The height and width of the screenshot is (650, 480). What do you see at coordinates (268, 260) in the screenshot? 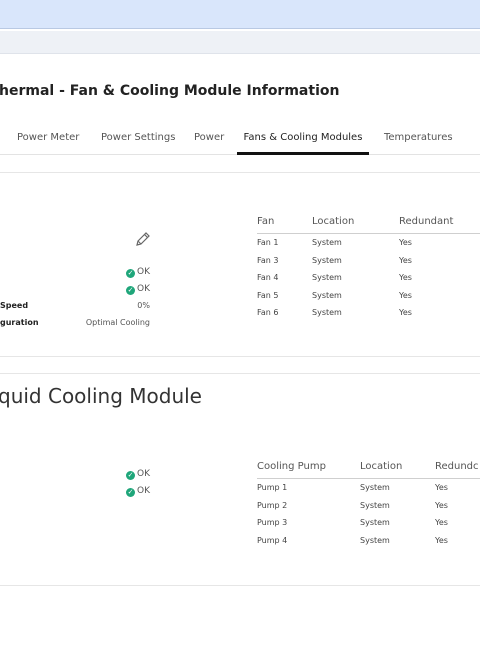
I see `fan-name: Fan 3` at bounding box center [268, 260].